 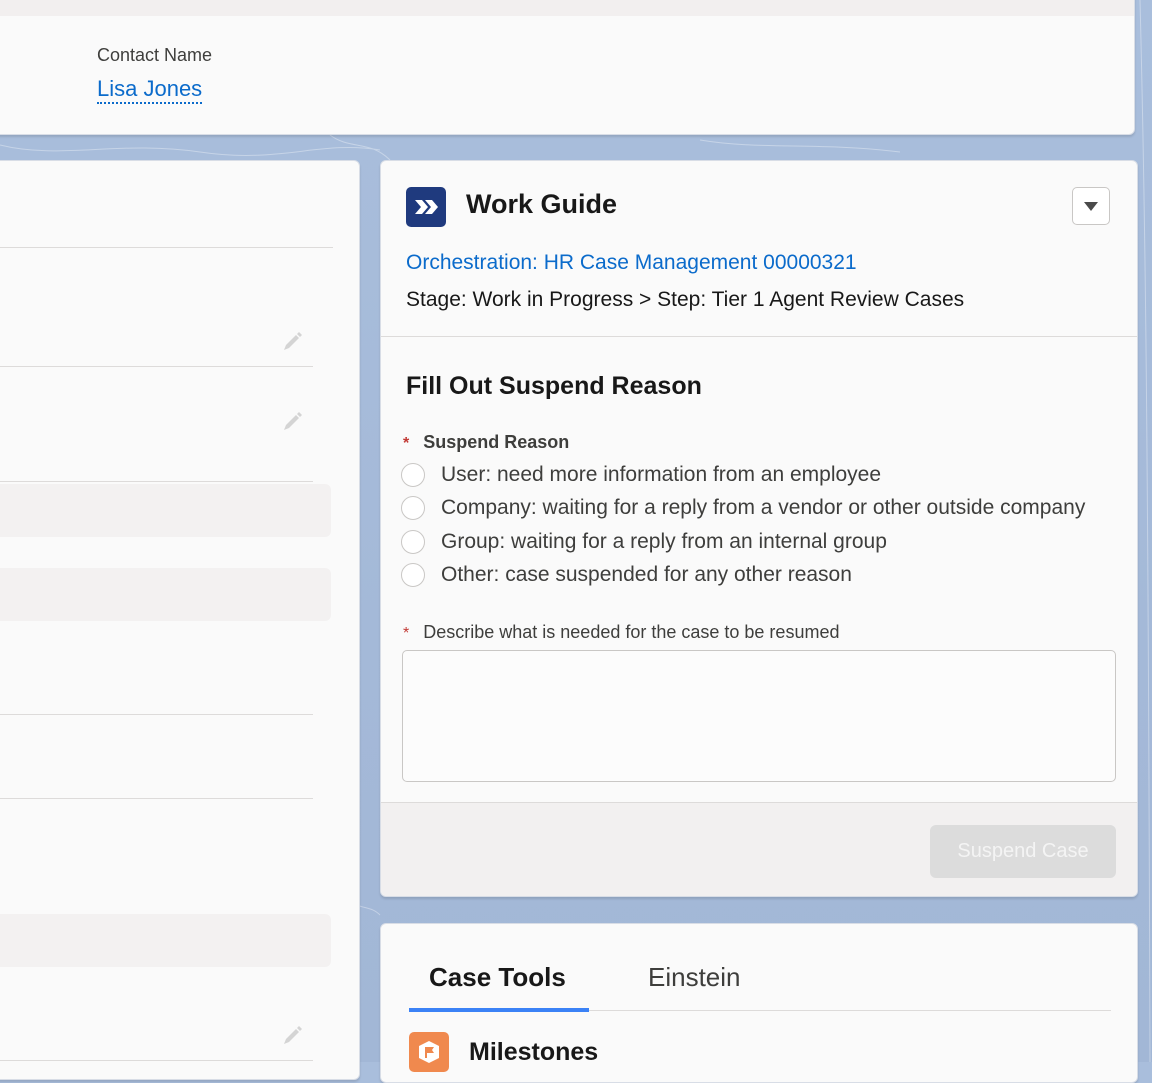 I want to click on suspend-reason-label: * Suspend Reason, so click(x=486, y=442).